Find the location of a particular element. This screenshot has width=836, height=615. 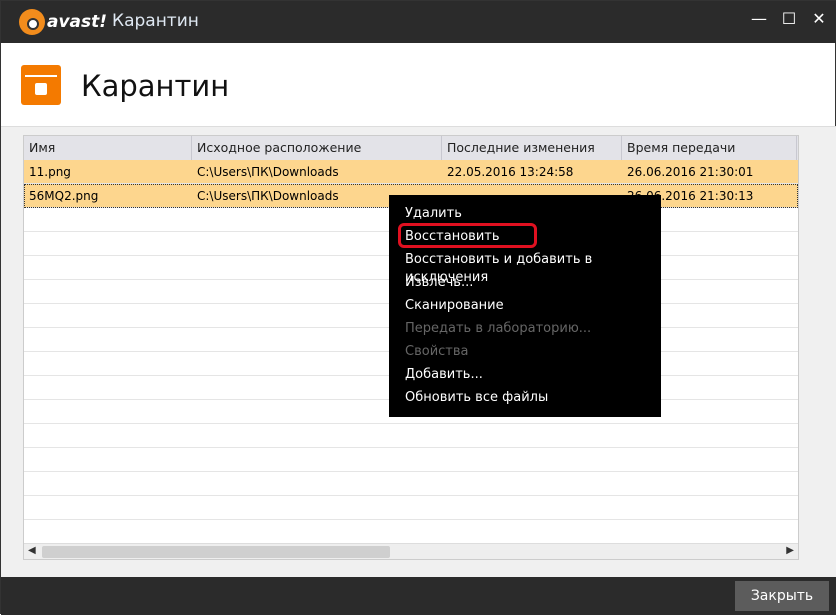

close-icon: ✕ is located at coordinates (819, 18).